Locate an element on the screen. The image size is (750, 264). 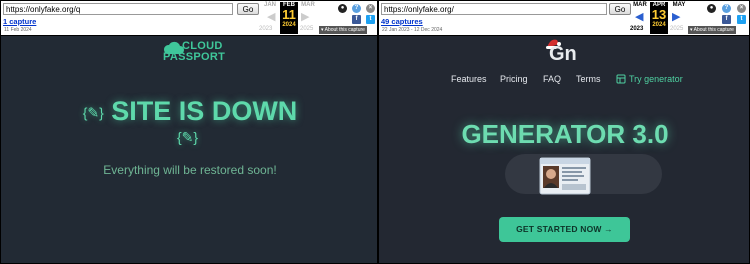
edit-brace-icon: {✎} is located at coordinates (93, 112).